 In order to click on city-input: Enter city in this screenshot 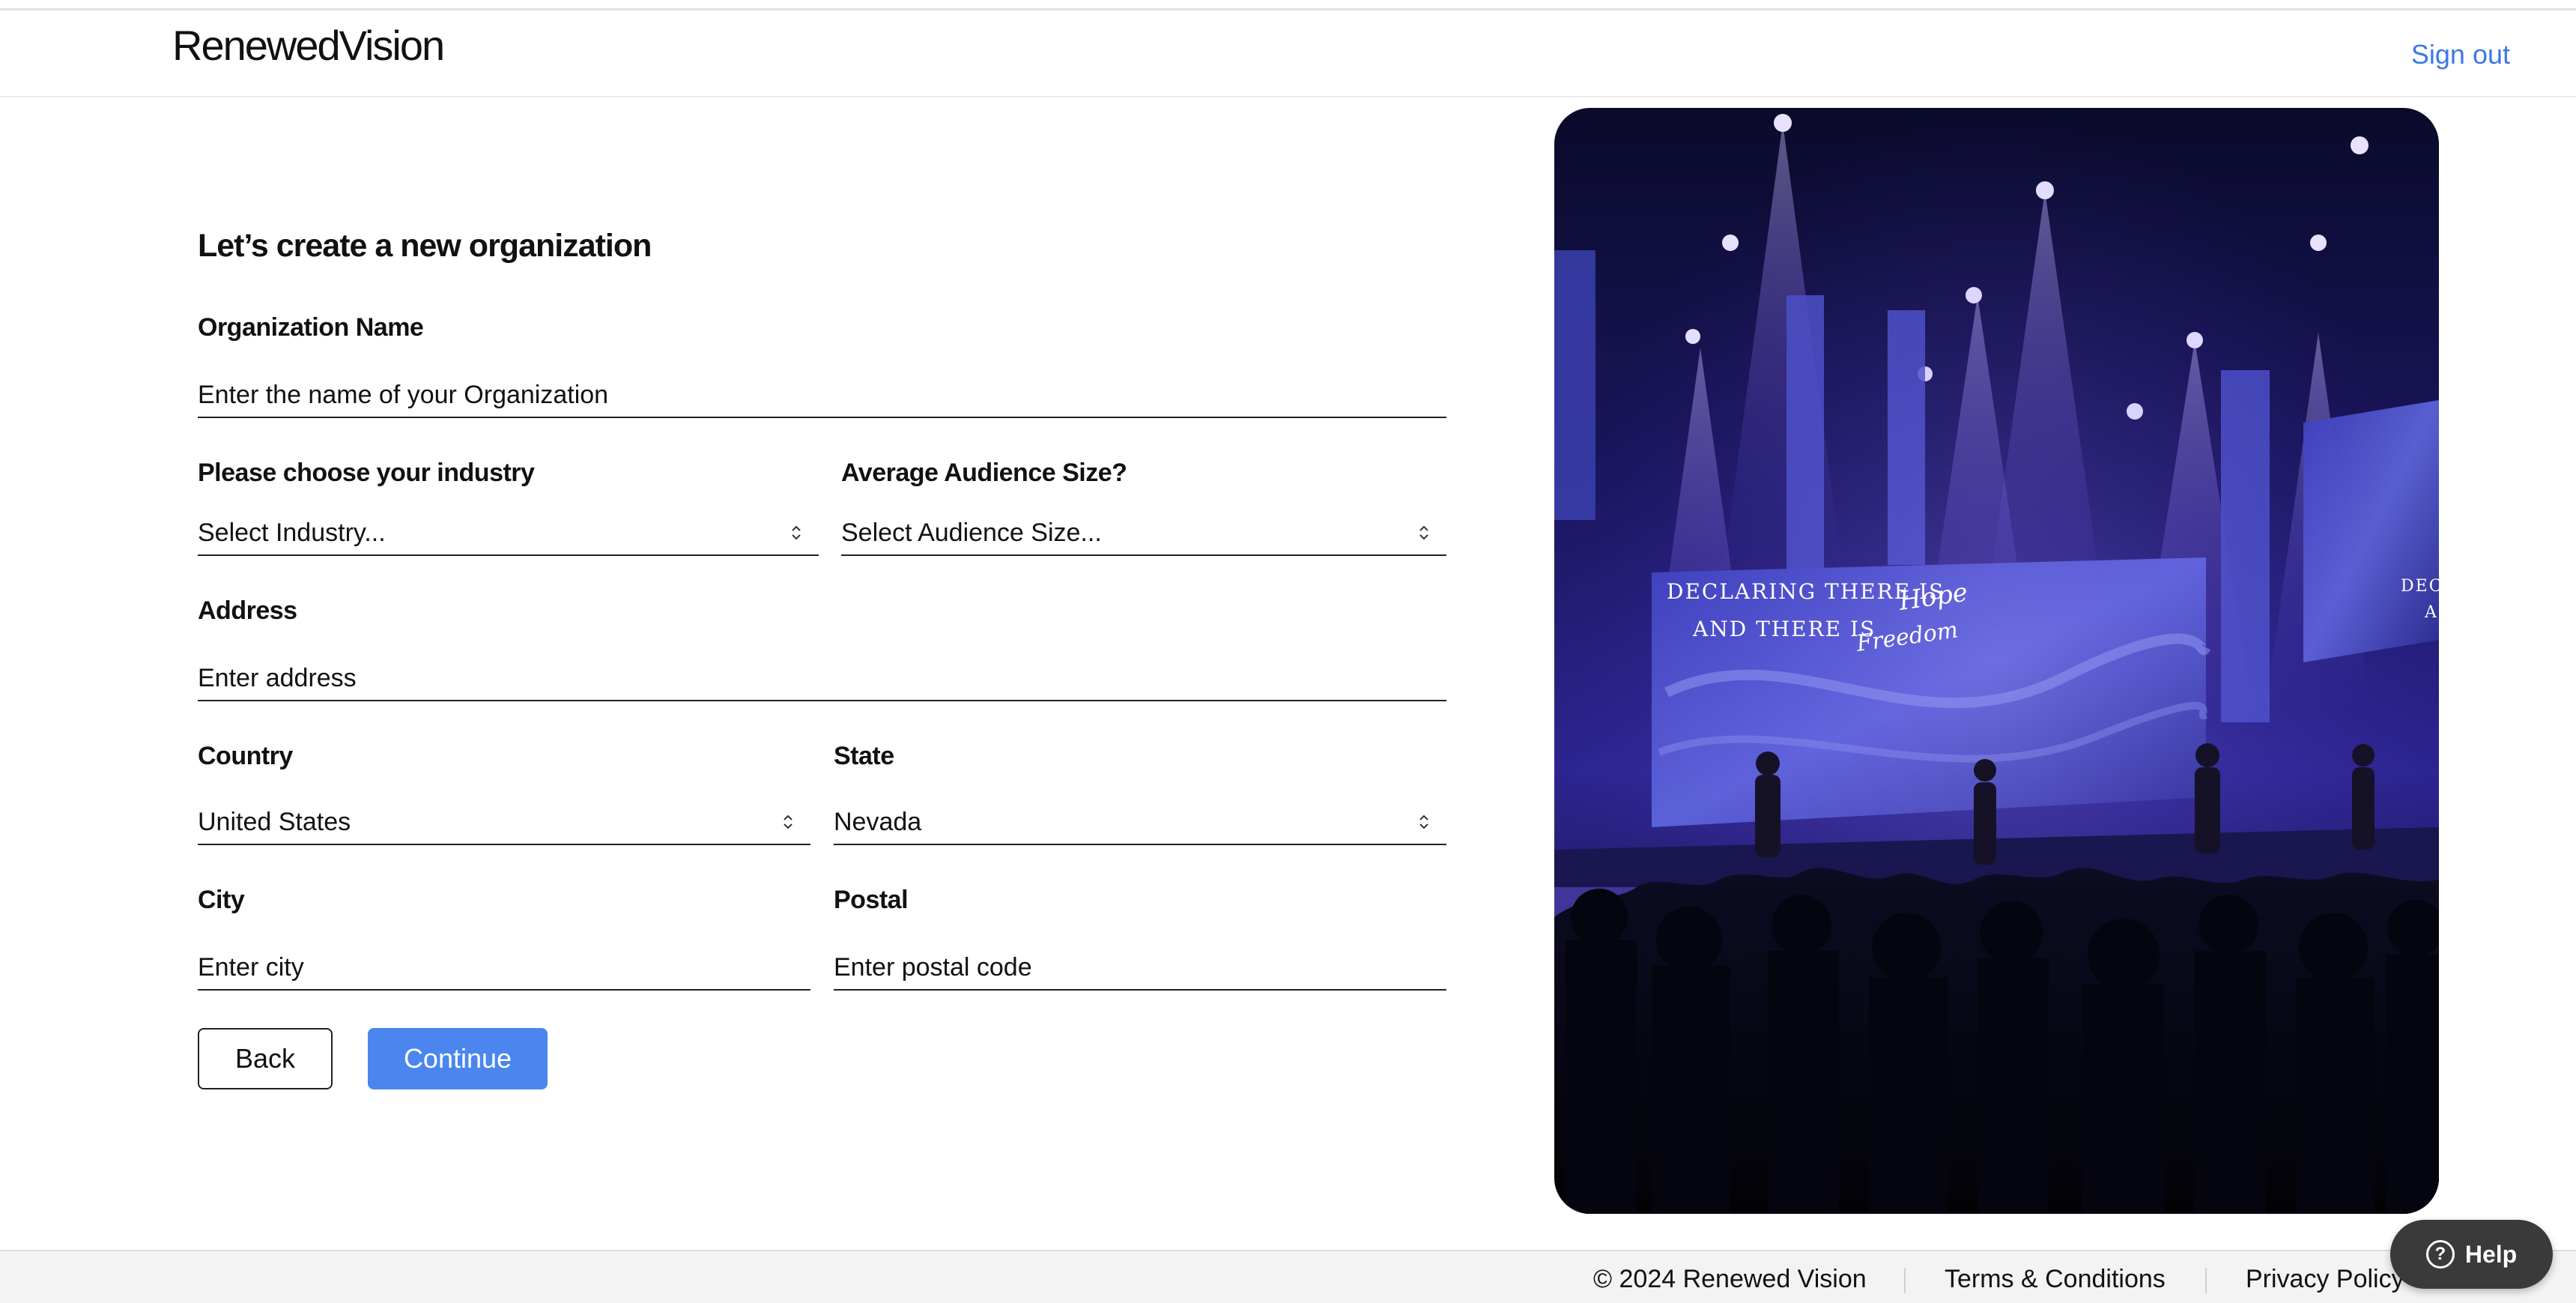, I will do `click(504, 968)`.